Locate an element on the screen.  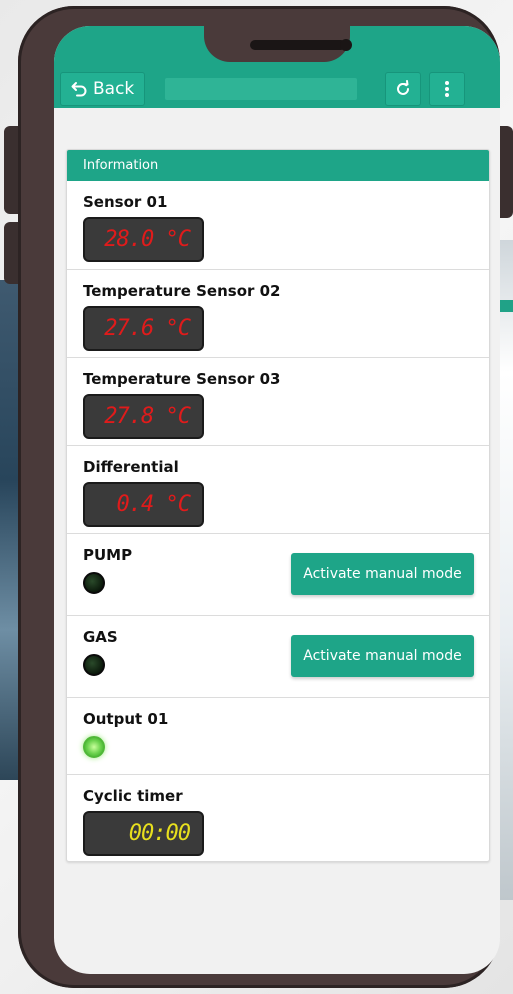
status-led-on is located at coordinates (94, 747).